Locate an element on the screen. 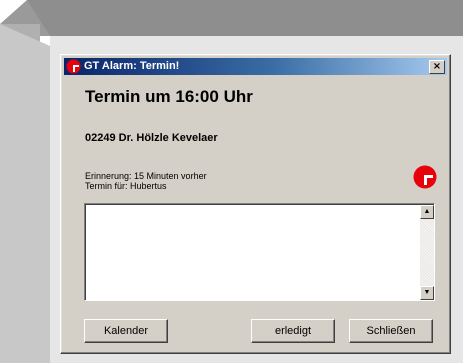 The image size is (463, 363). scroll-down-icon: ▼ is located at coordinates (427, 293).